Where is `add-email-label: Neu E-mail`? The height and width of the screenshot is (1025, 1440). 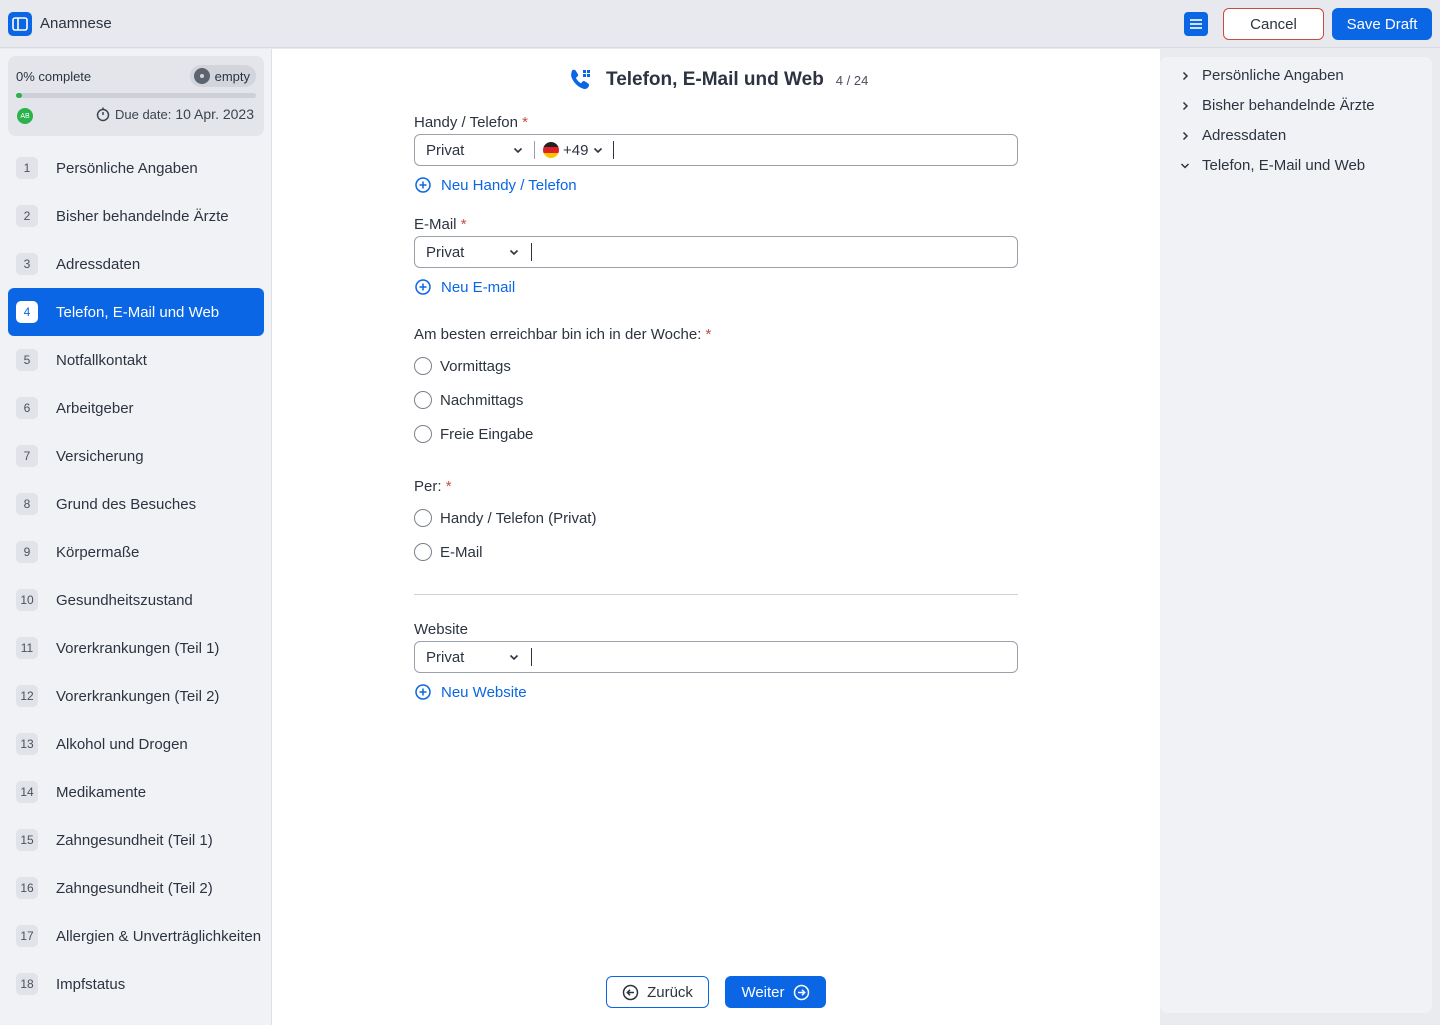
add-email-label: Neu E-mail is located at coordinates (478, 287).